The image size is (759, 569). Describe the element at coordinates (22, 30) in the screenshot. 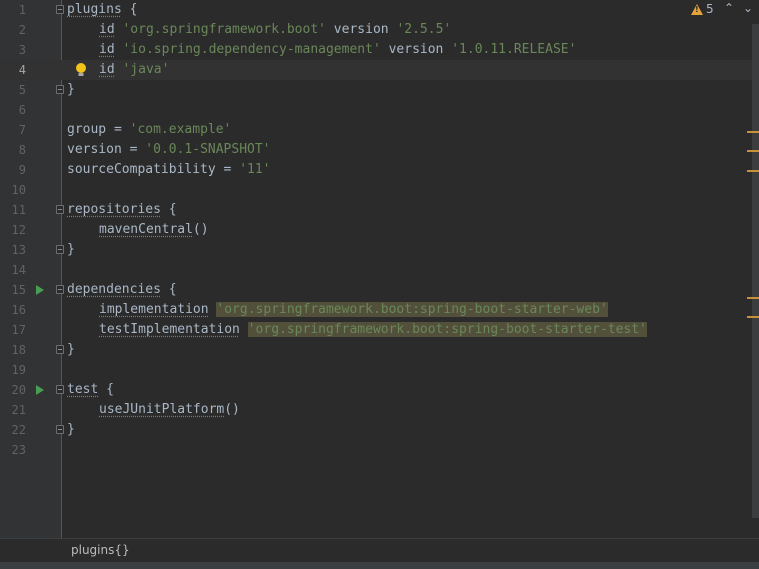

I see `line-number: 2` at that location.